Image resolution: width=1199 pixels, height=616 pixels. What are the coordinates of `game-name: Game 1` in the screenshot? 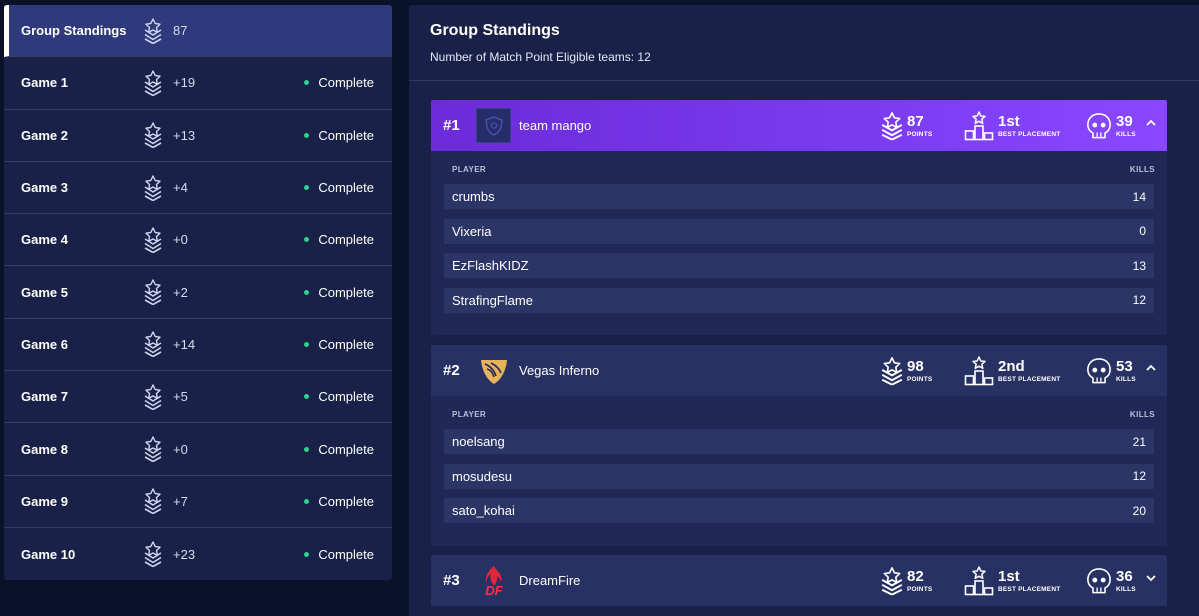 It's located at (44, 83).